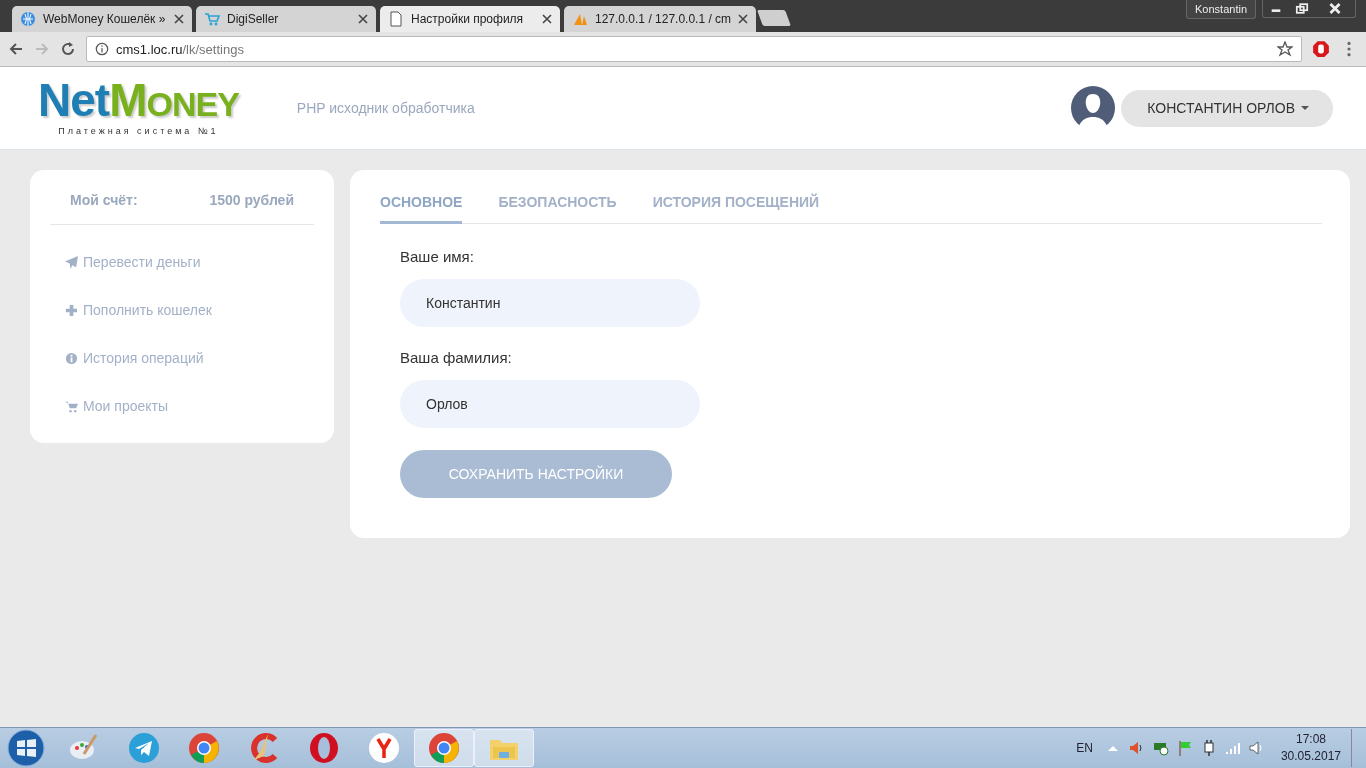 This screenshot has height=768, width=1366. What do you see at coordinates (144, 748) in the screenshot?
I see `paper-plane-icon` at bounding box center [144, 748].